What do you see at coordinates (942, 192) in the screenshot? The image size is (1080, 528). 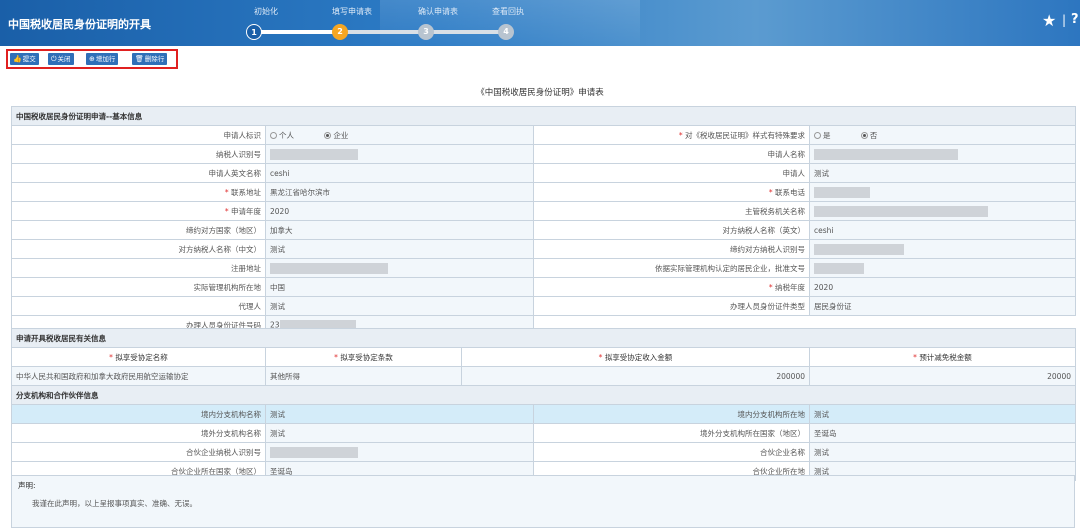 I see `contact-phone-field` at bounding box center [942, 192].